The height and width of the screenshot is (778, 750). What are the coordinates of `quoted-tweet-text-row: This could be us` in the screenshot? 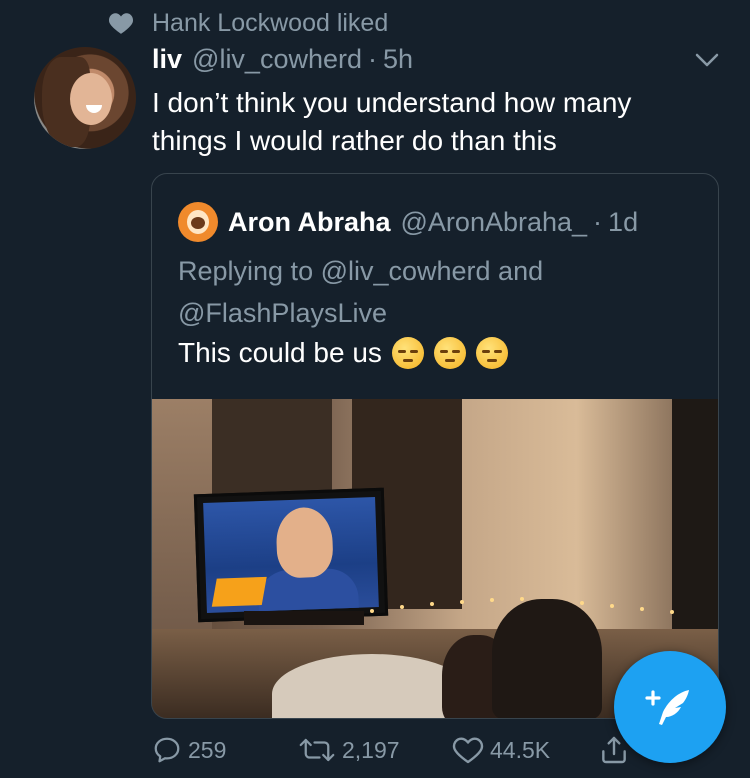 It's located at (343, 353).